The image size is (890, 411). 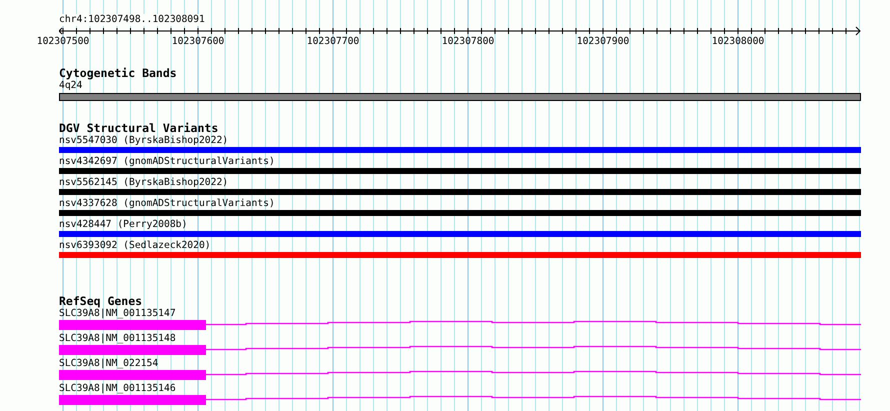 What do you see at coordinates (135, 246) in the screenshot?
I see `feature-label: nsv6393092 (Sedlazeck2020)` at bounding box center [135, 246].